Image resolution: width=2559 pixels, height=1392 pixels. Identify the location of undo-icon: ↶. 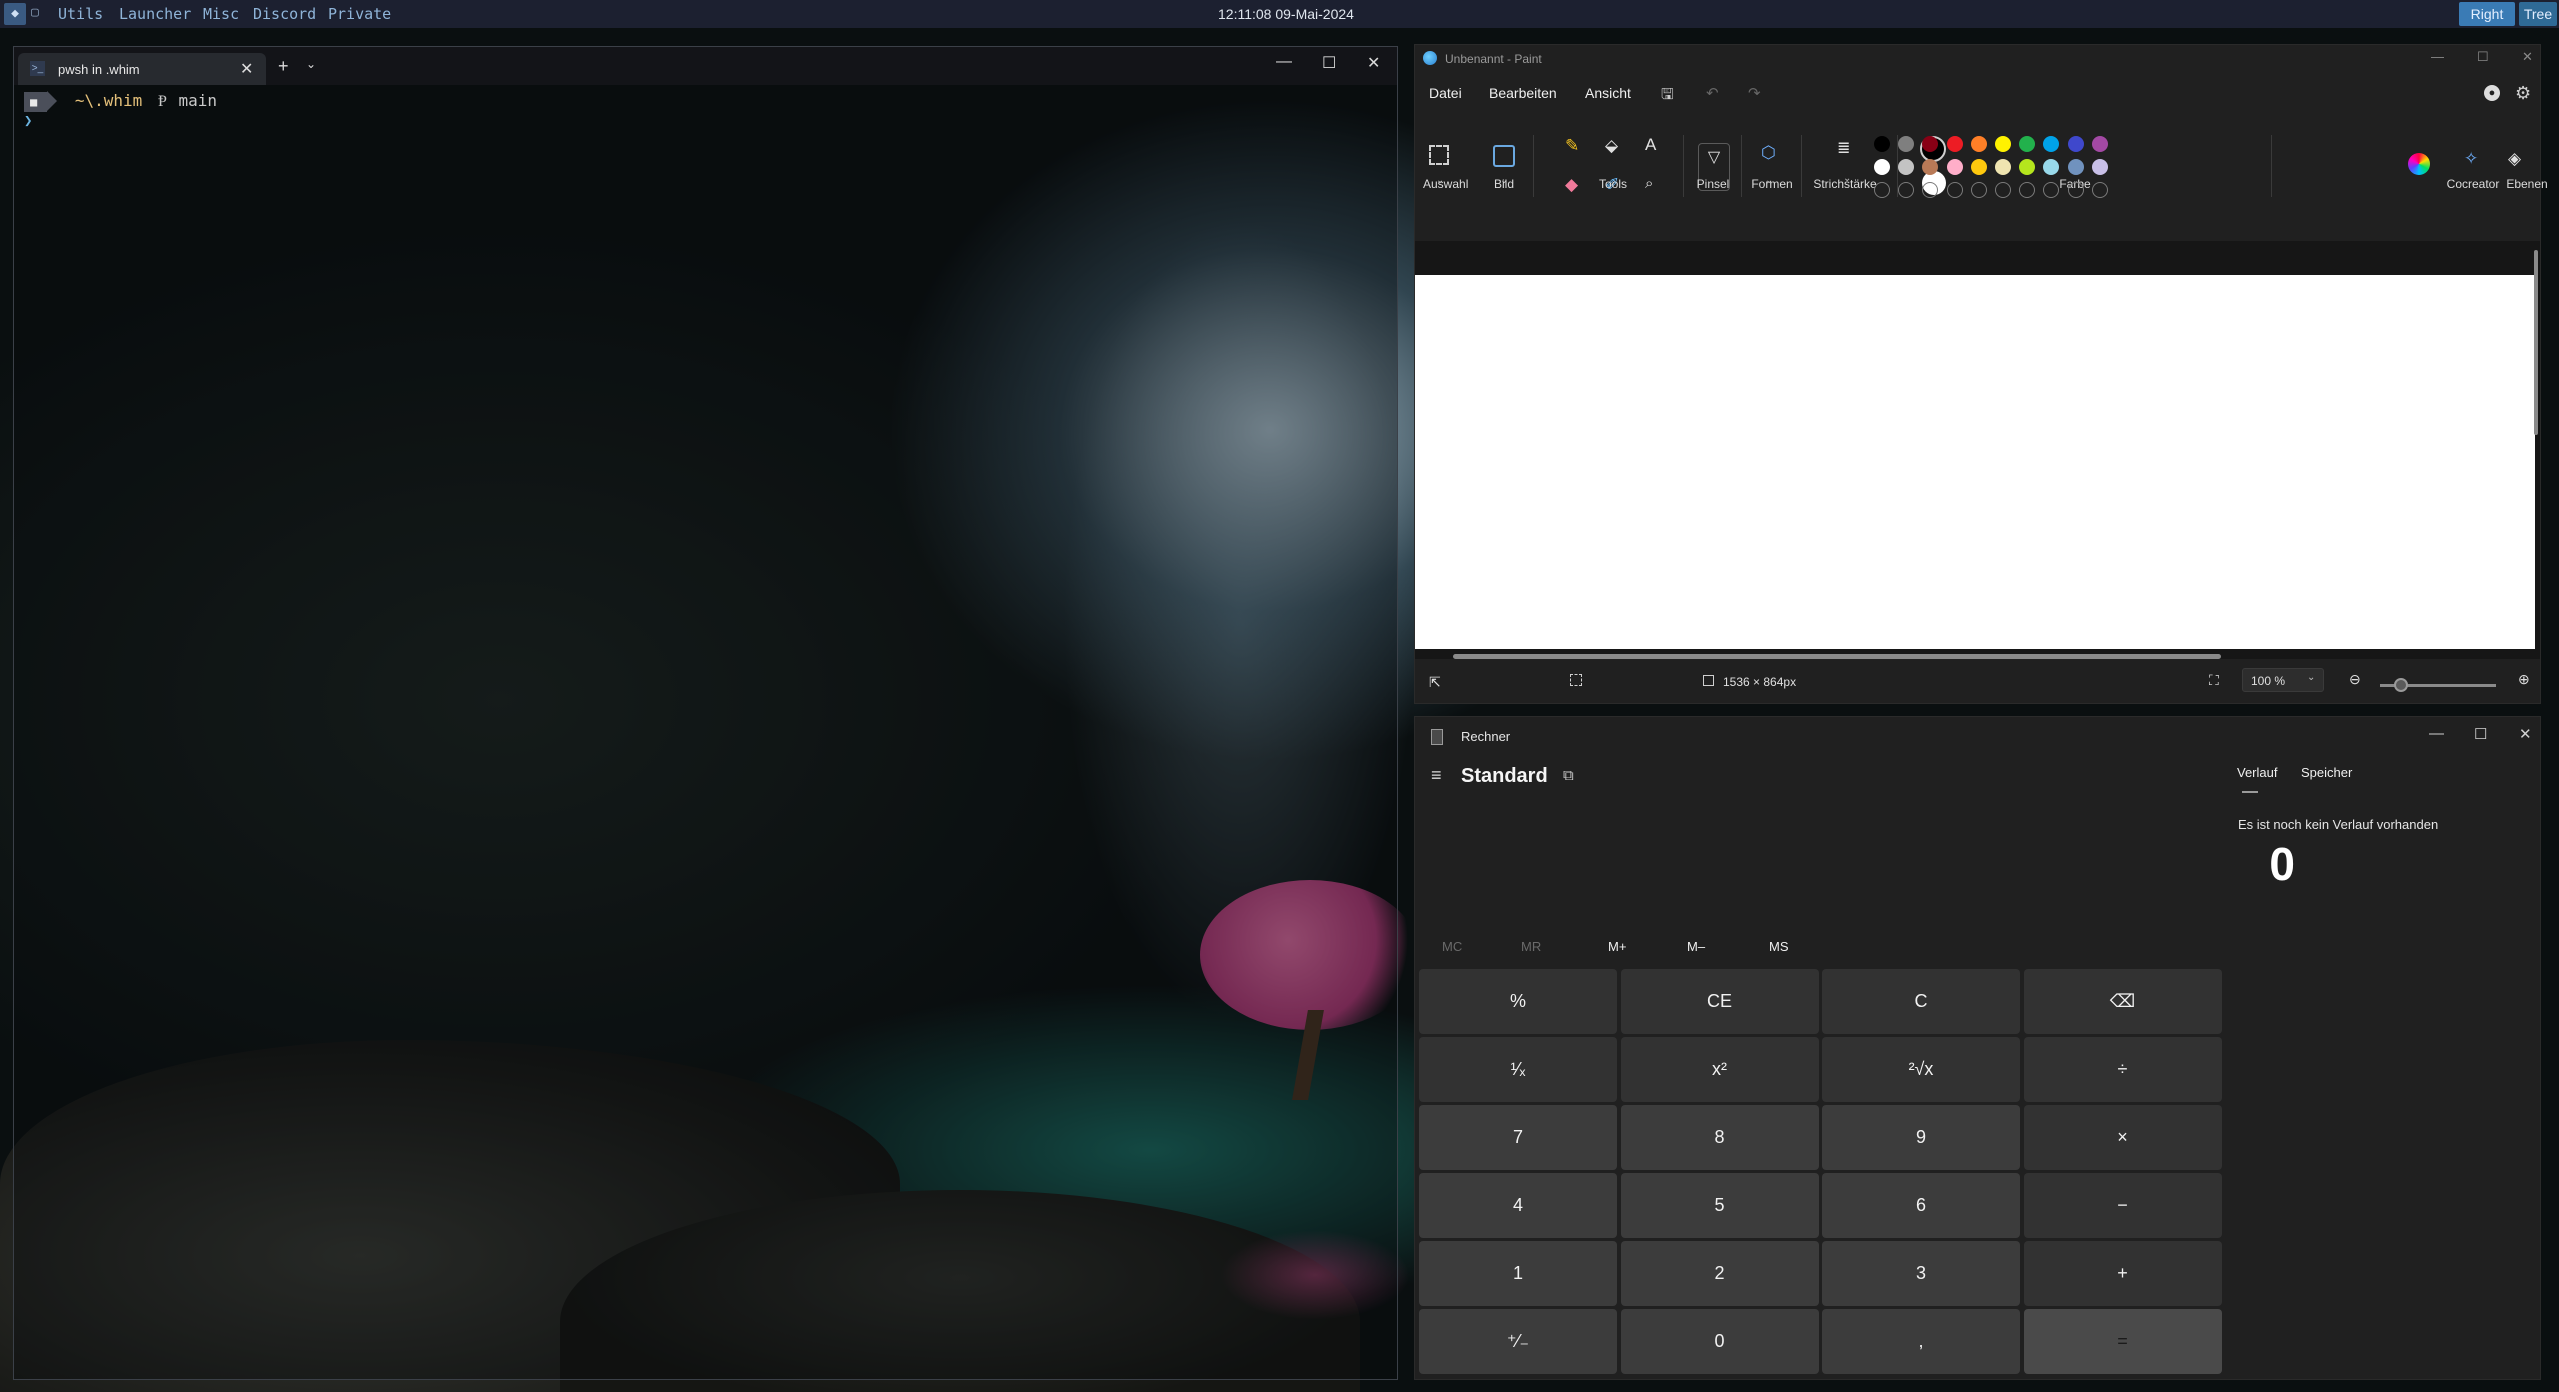
(1712, 93).